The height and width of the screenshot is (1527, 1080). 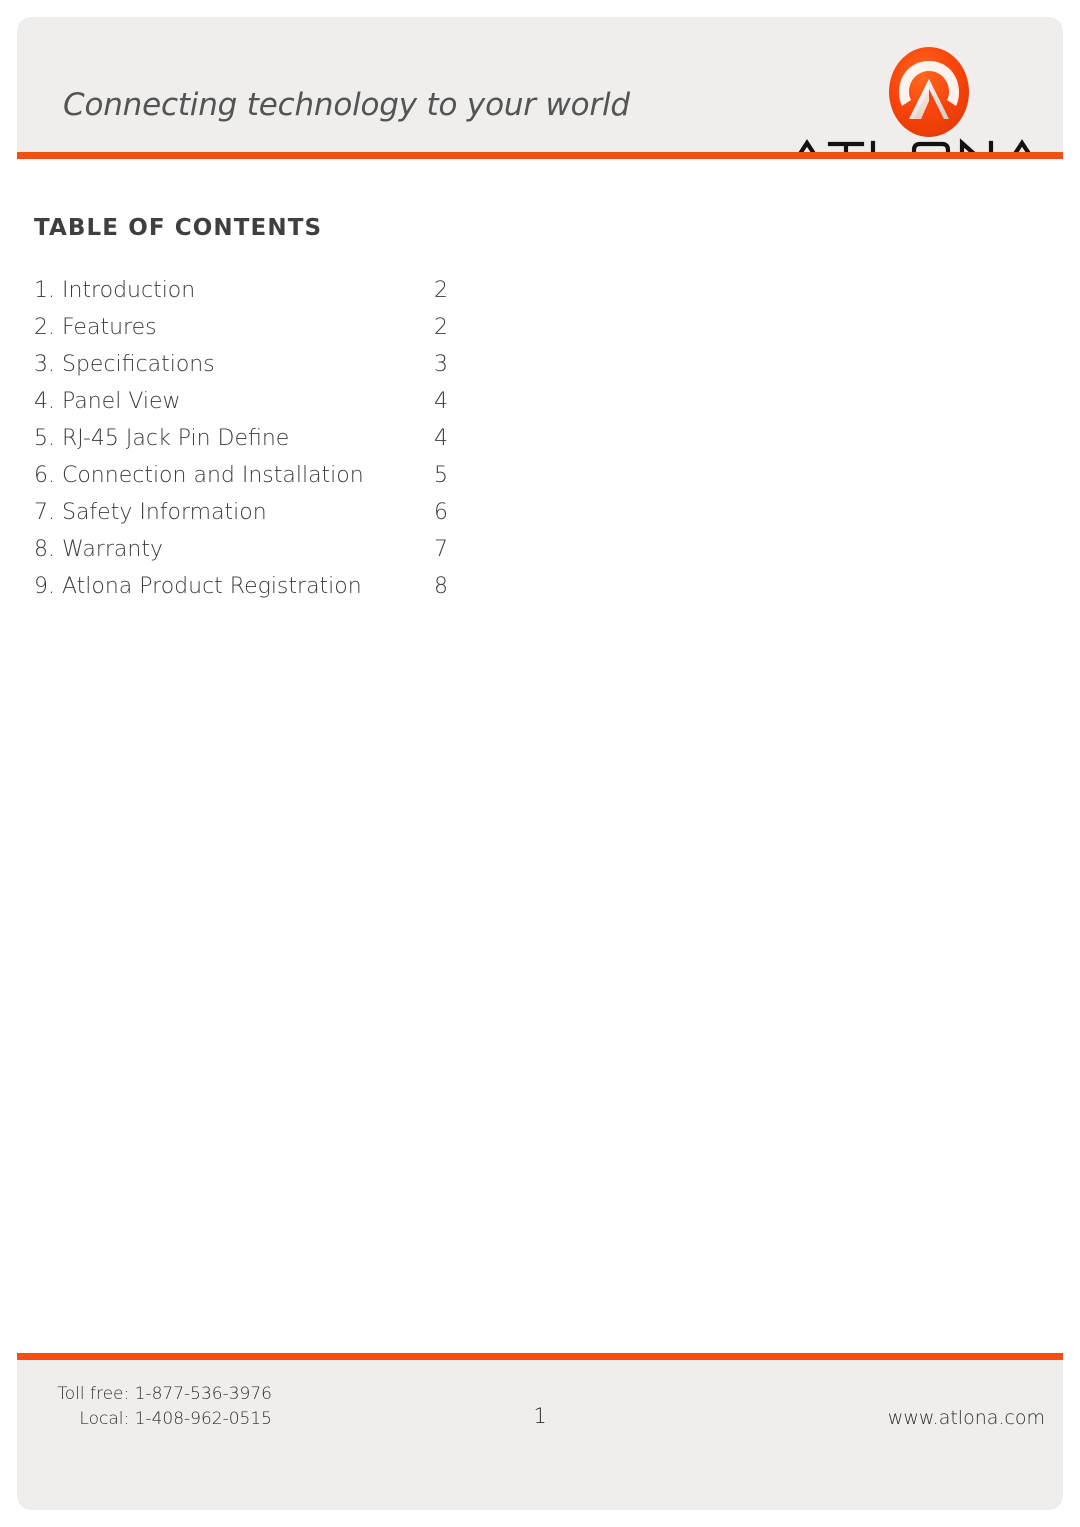 What do you see at coordinates (540, 1356) in the screenshot?
I see `footer-divider-rule` at bounding box center [540, 1356].